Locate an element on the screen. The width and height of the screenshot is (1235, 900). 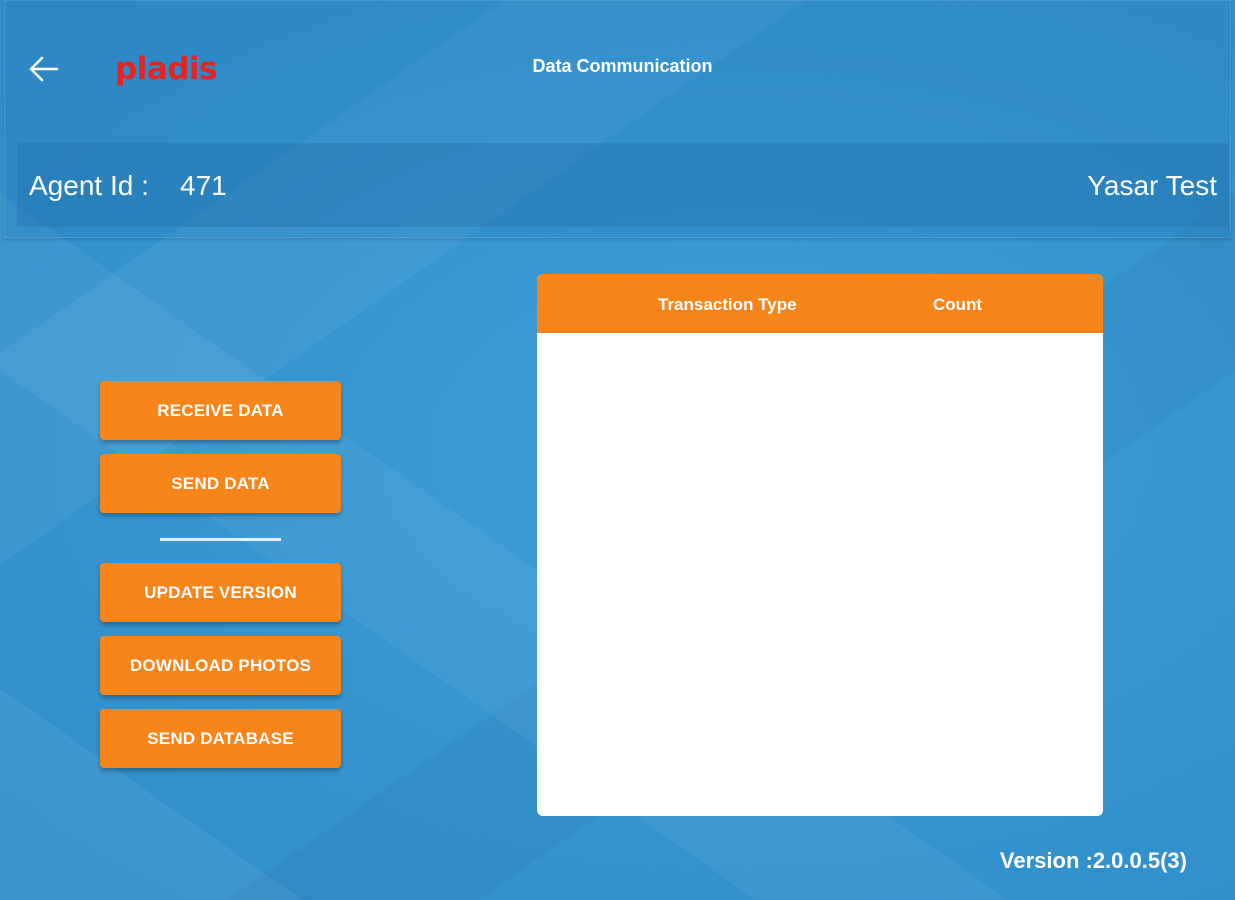
agent-name: Yasar Test is located at coordinates (1152, 185).